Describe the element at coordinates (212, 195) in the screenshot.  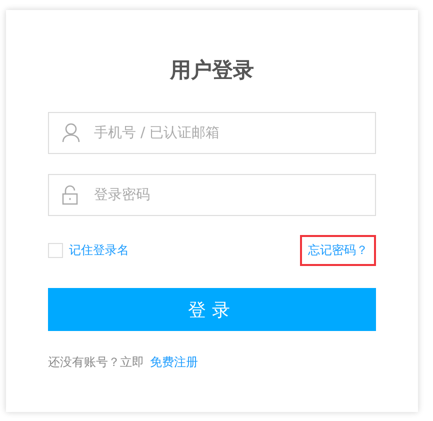
I see `password-field: 登录密码` at that location.